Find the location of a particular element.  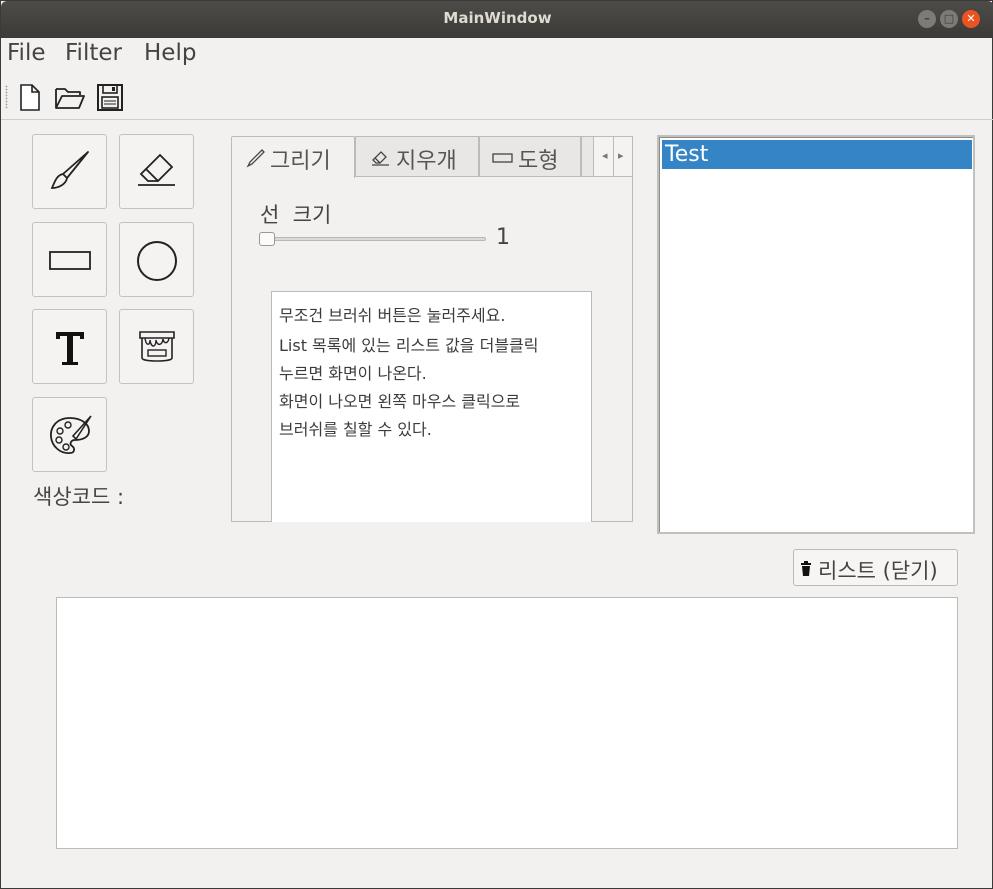

circle-icon is located at coordinates (157, 261).